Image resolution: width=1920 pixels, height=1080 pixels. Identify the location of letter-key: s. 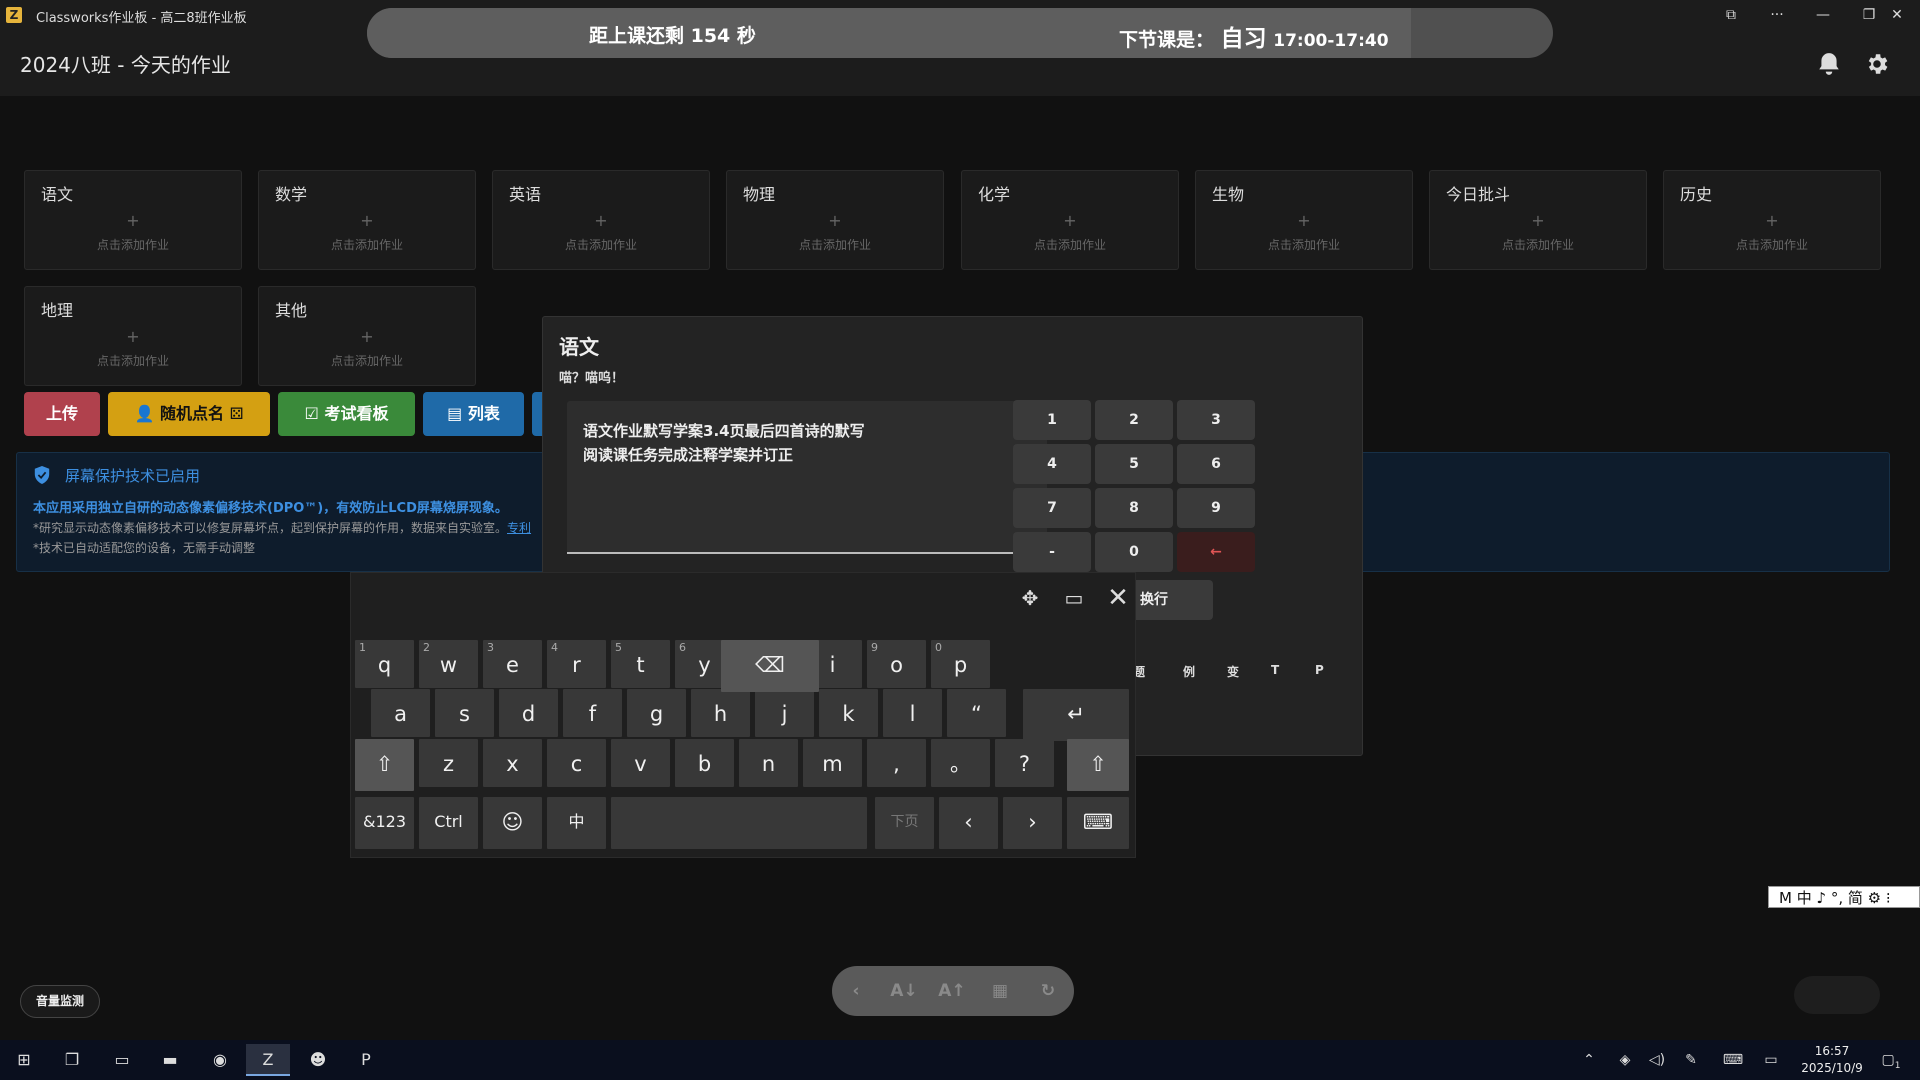
(464, 713).